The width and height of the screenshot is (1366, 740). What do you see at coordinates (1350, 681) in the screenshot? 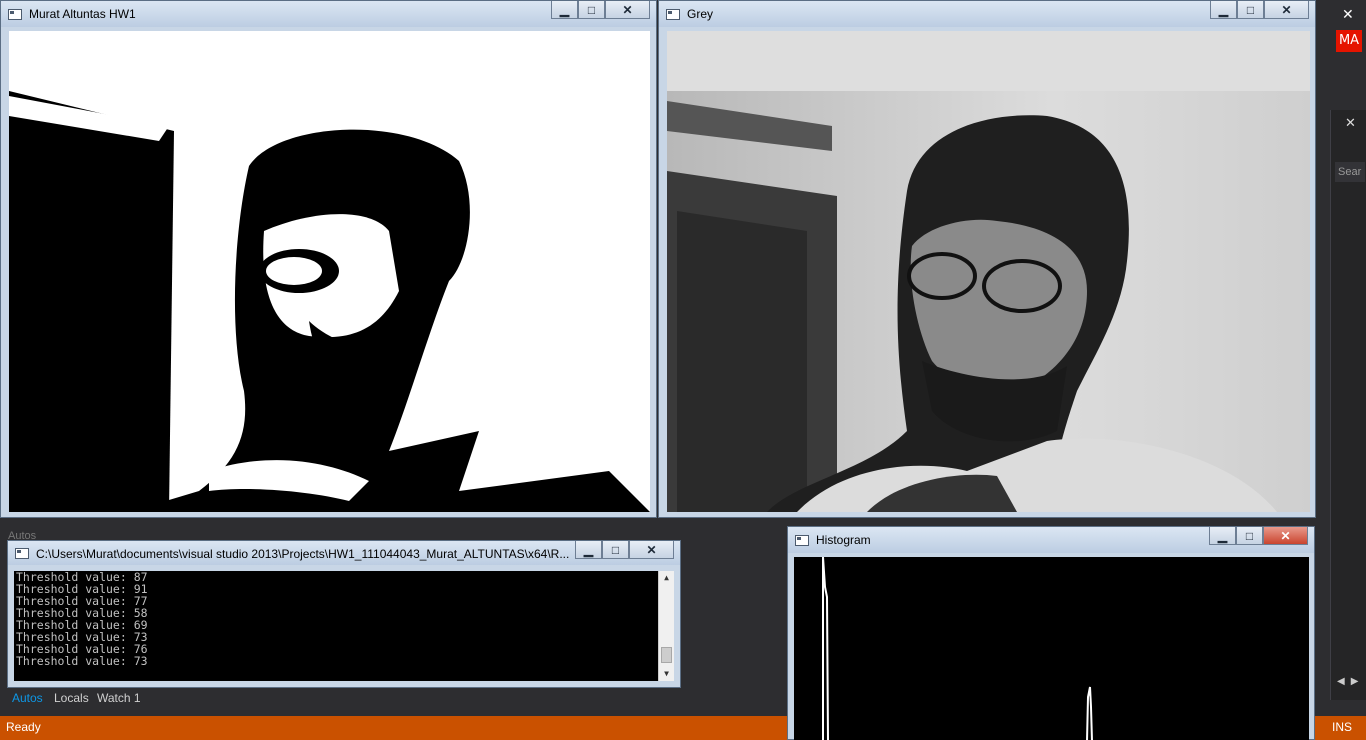
I see `nav-arrows-icon: ◀▶` at bounding box center [1350, 681].